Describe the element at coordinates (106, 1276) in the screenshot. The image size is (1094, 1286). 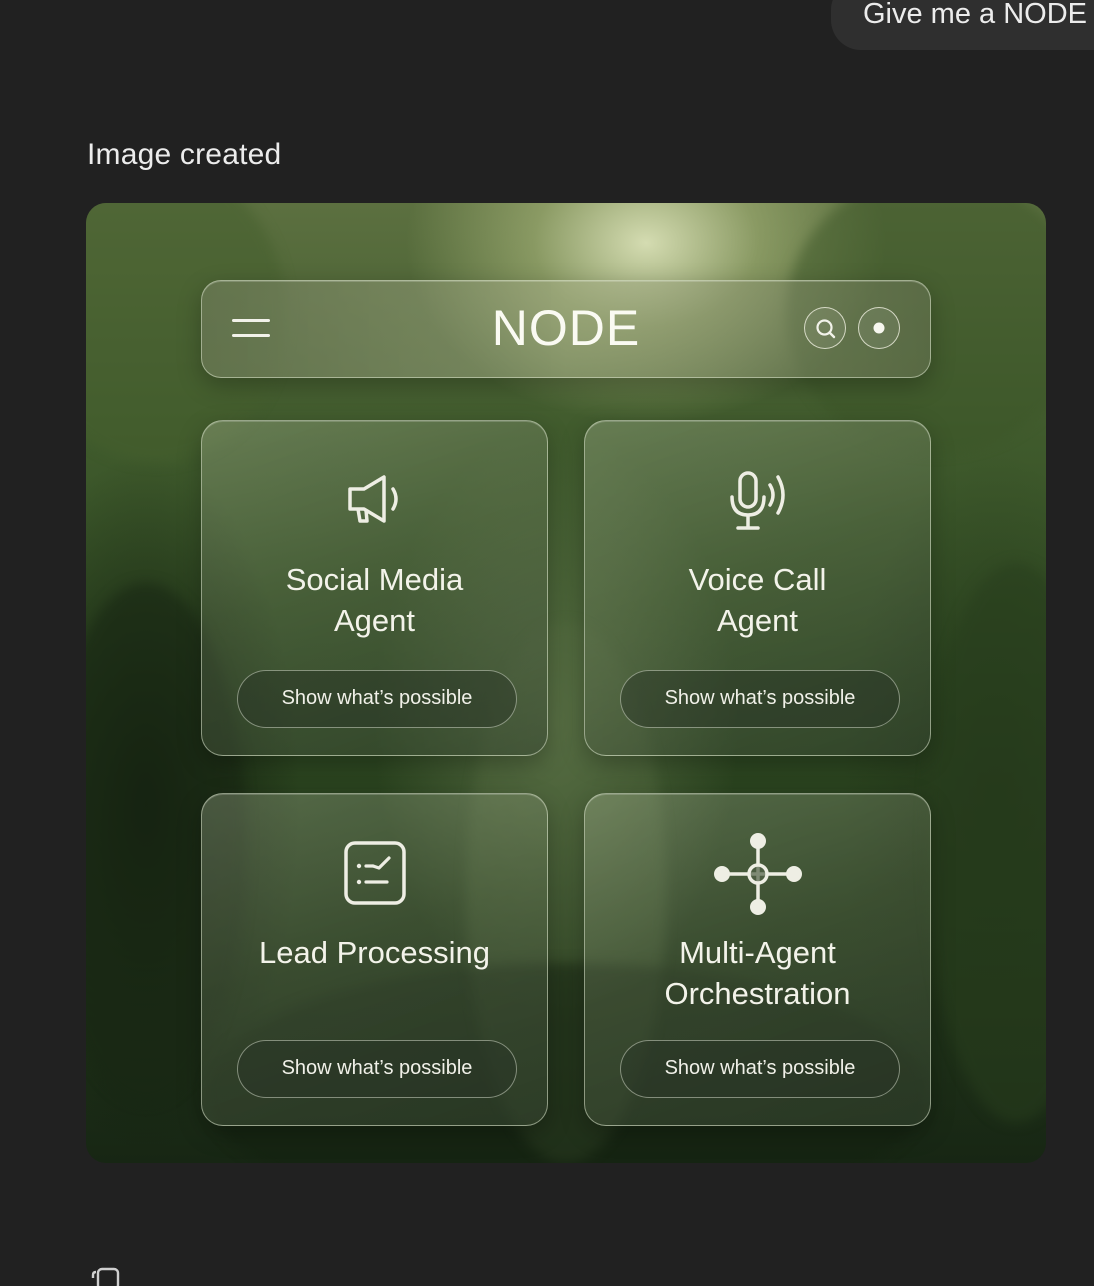
I see `copy-icon` at that location.